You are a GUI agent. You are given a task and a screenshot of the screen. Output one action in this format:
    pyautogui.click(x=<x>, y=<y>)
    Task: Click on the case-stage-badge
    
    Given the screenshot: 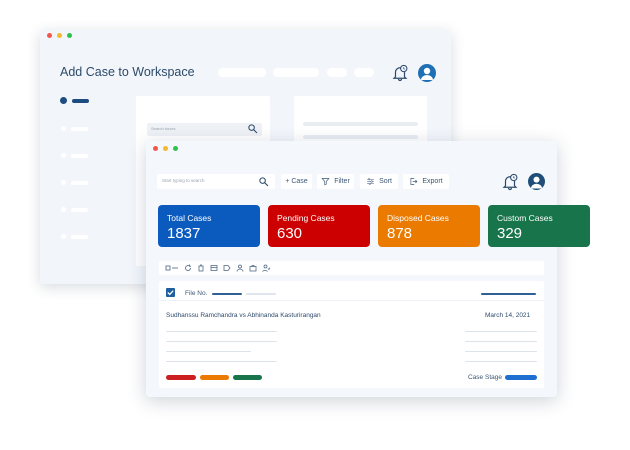 What is the action you would take?
    pyautogui.click(x=521, y=377)
    